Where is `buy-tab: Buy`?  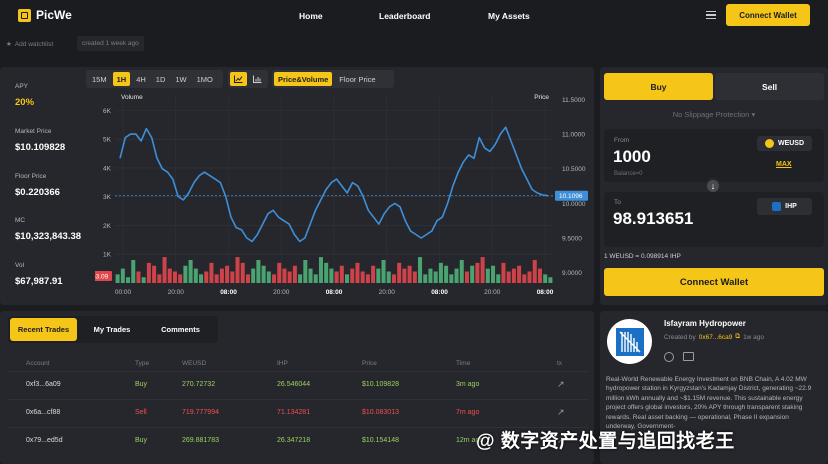
buy-tab: Buy is located at coordinates (658, 86).